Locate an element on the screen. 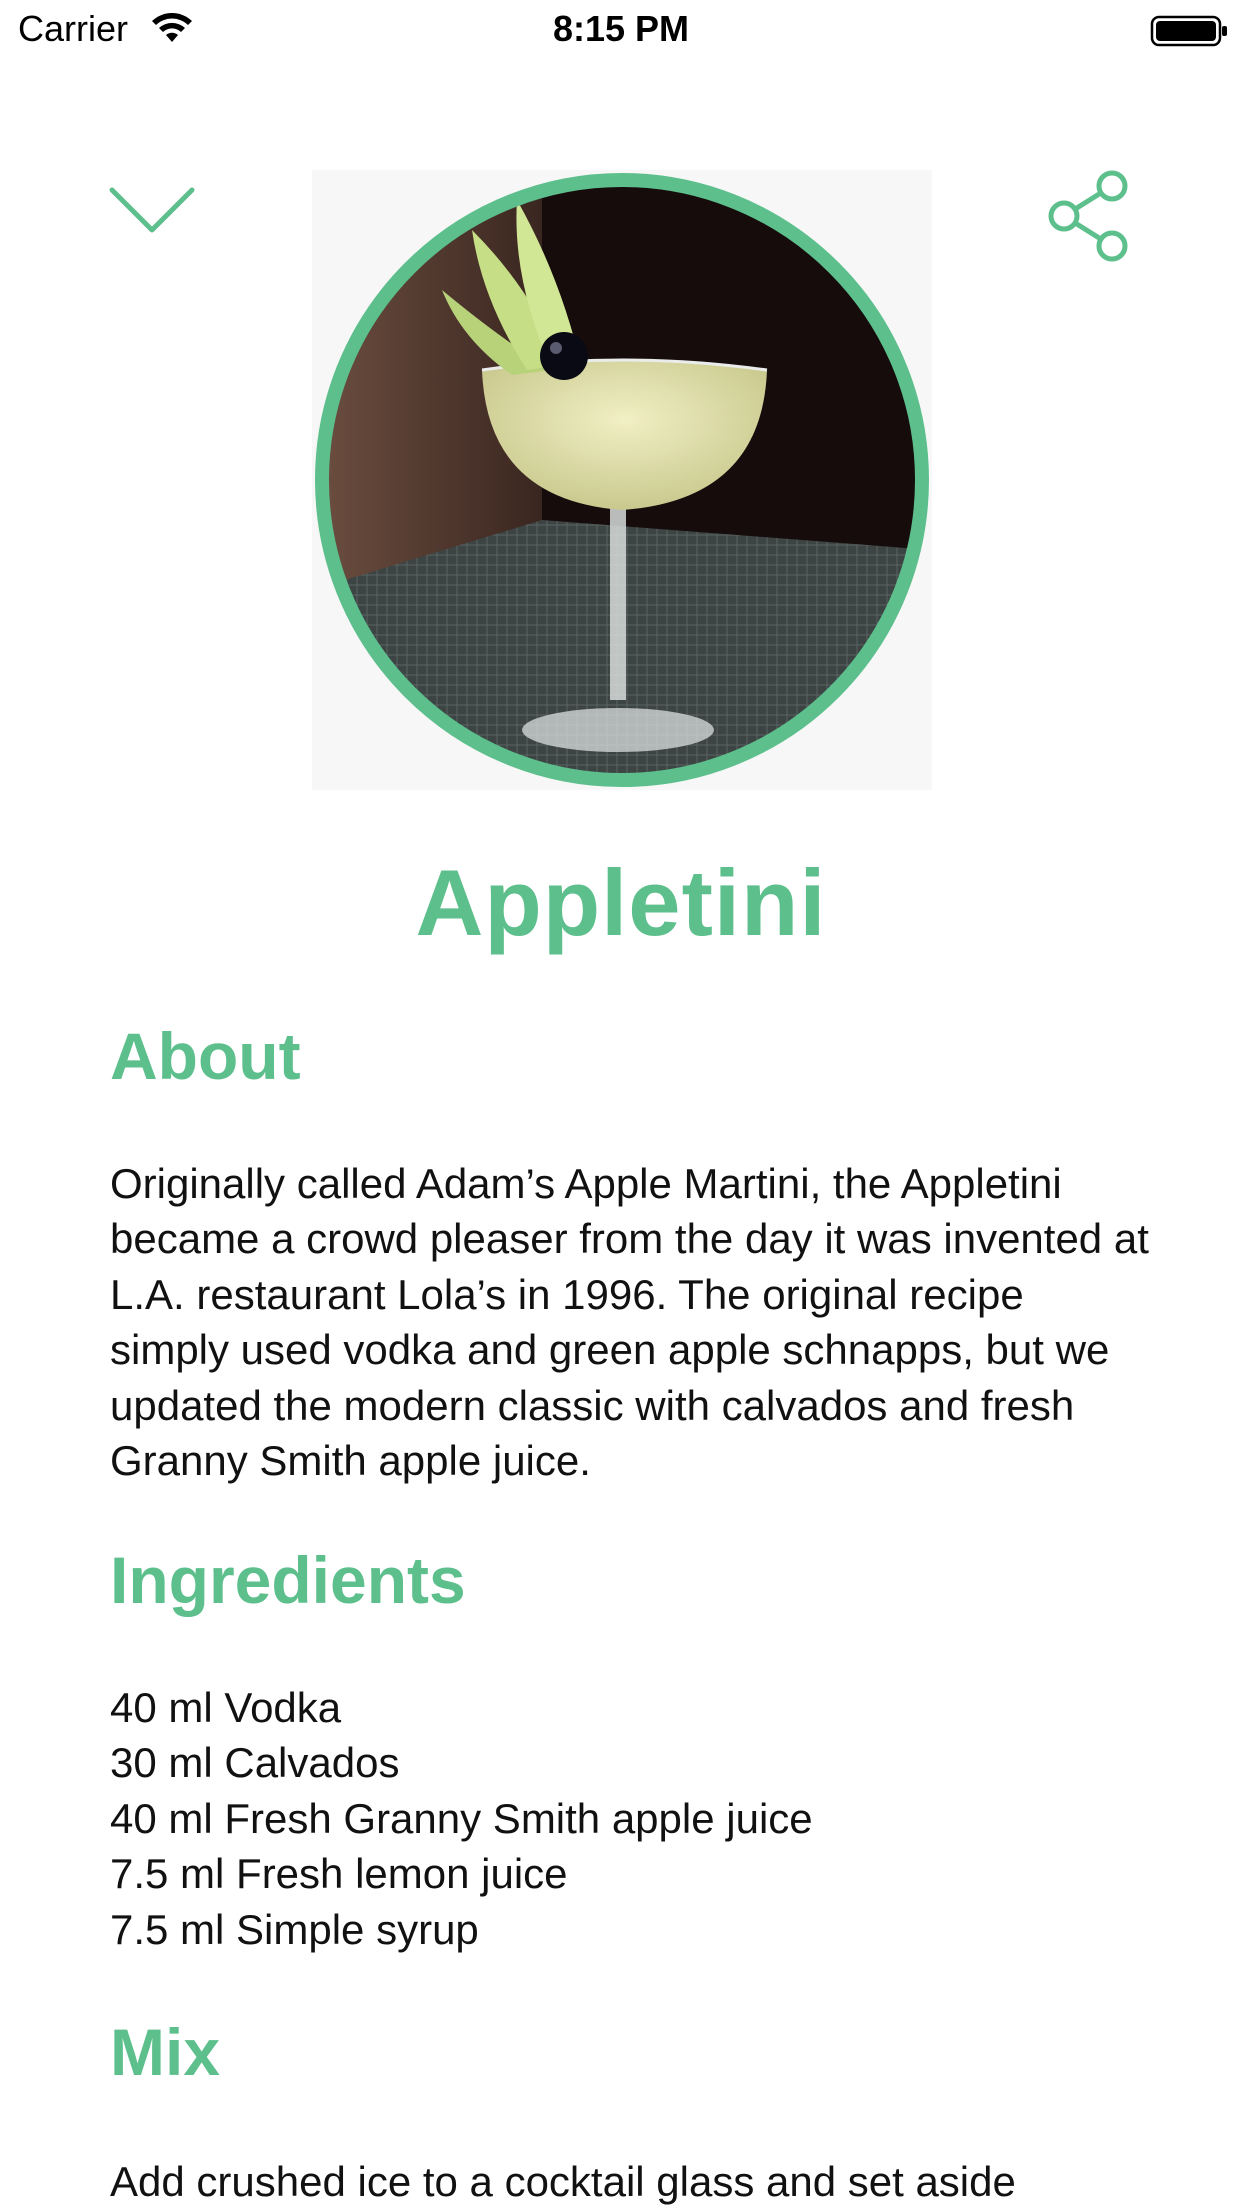 The image size is (1242, 2208). share-button is located at coordinates (1088, 216).